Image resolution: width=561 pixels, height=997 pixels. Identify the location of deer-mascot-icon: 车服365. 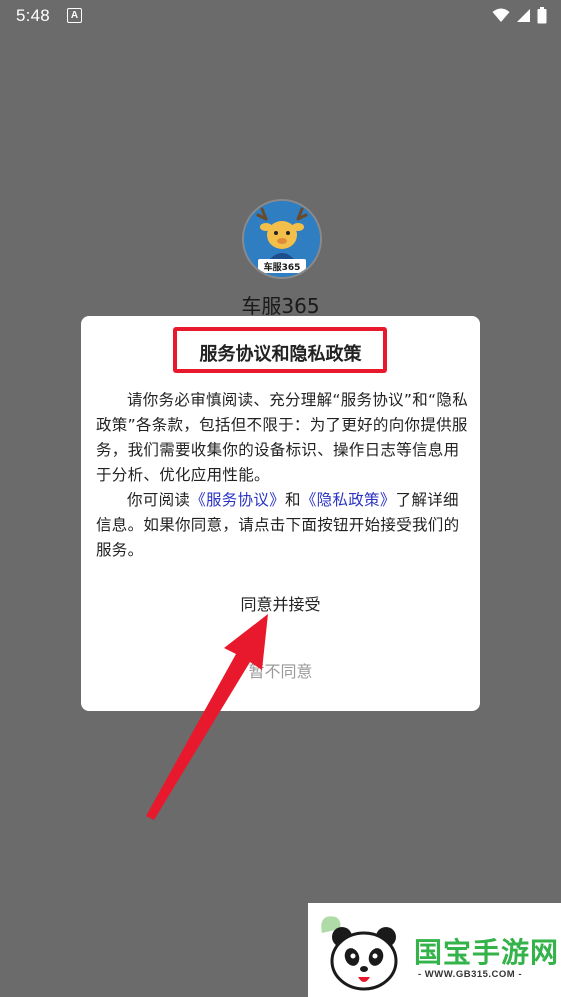
(282, 239).